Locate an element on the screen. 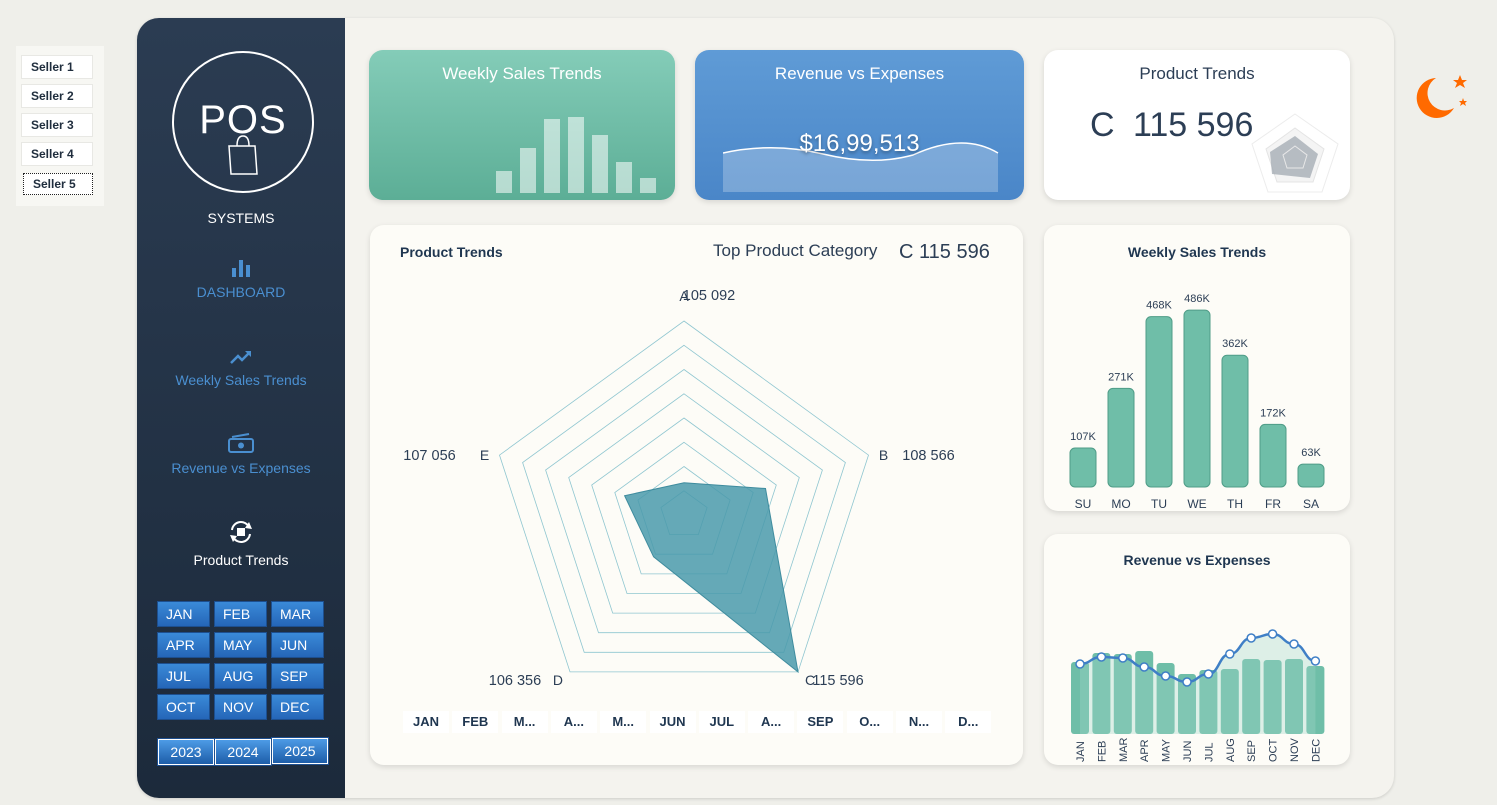  year-2025-button: 2025 is located at coordinates (300, 751).